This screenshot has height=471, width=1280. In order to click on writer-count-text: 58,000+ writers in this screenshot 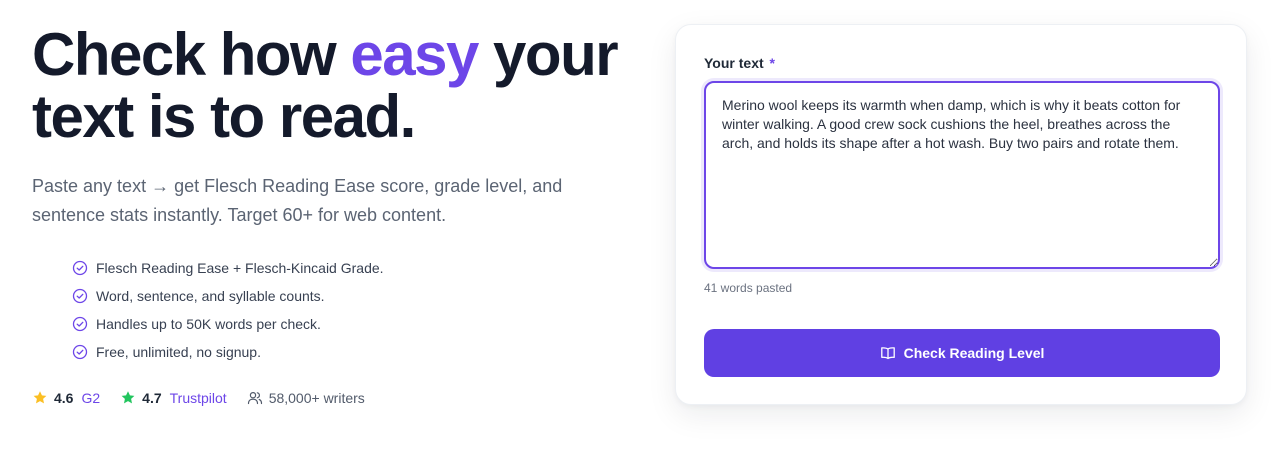, I will do `click(316, 398)`.